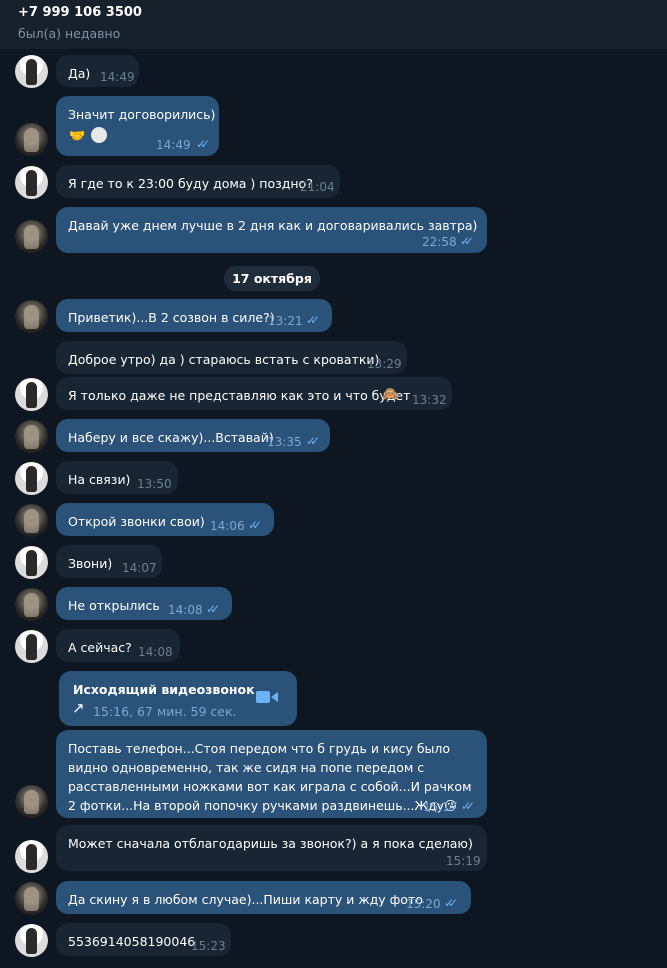 The height and width of the screenshot is (968, 667). Describe the element at coordinates (171, 437) in the screenshot. I see `message-text: Наберу и все скажу)...Вставай)` at that location.